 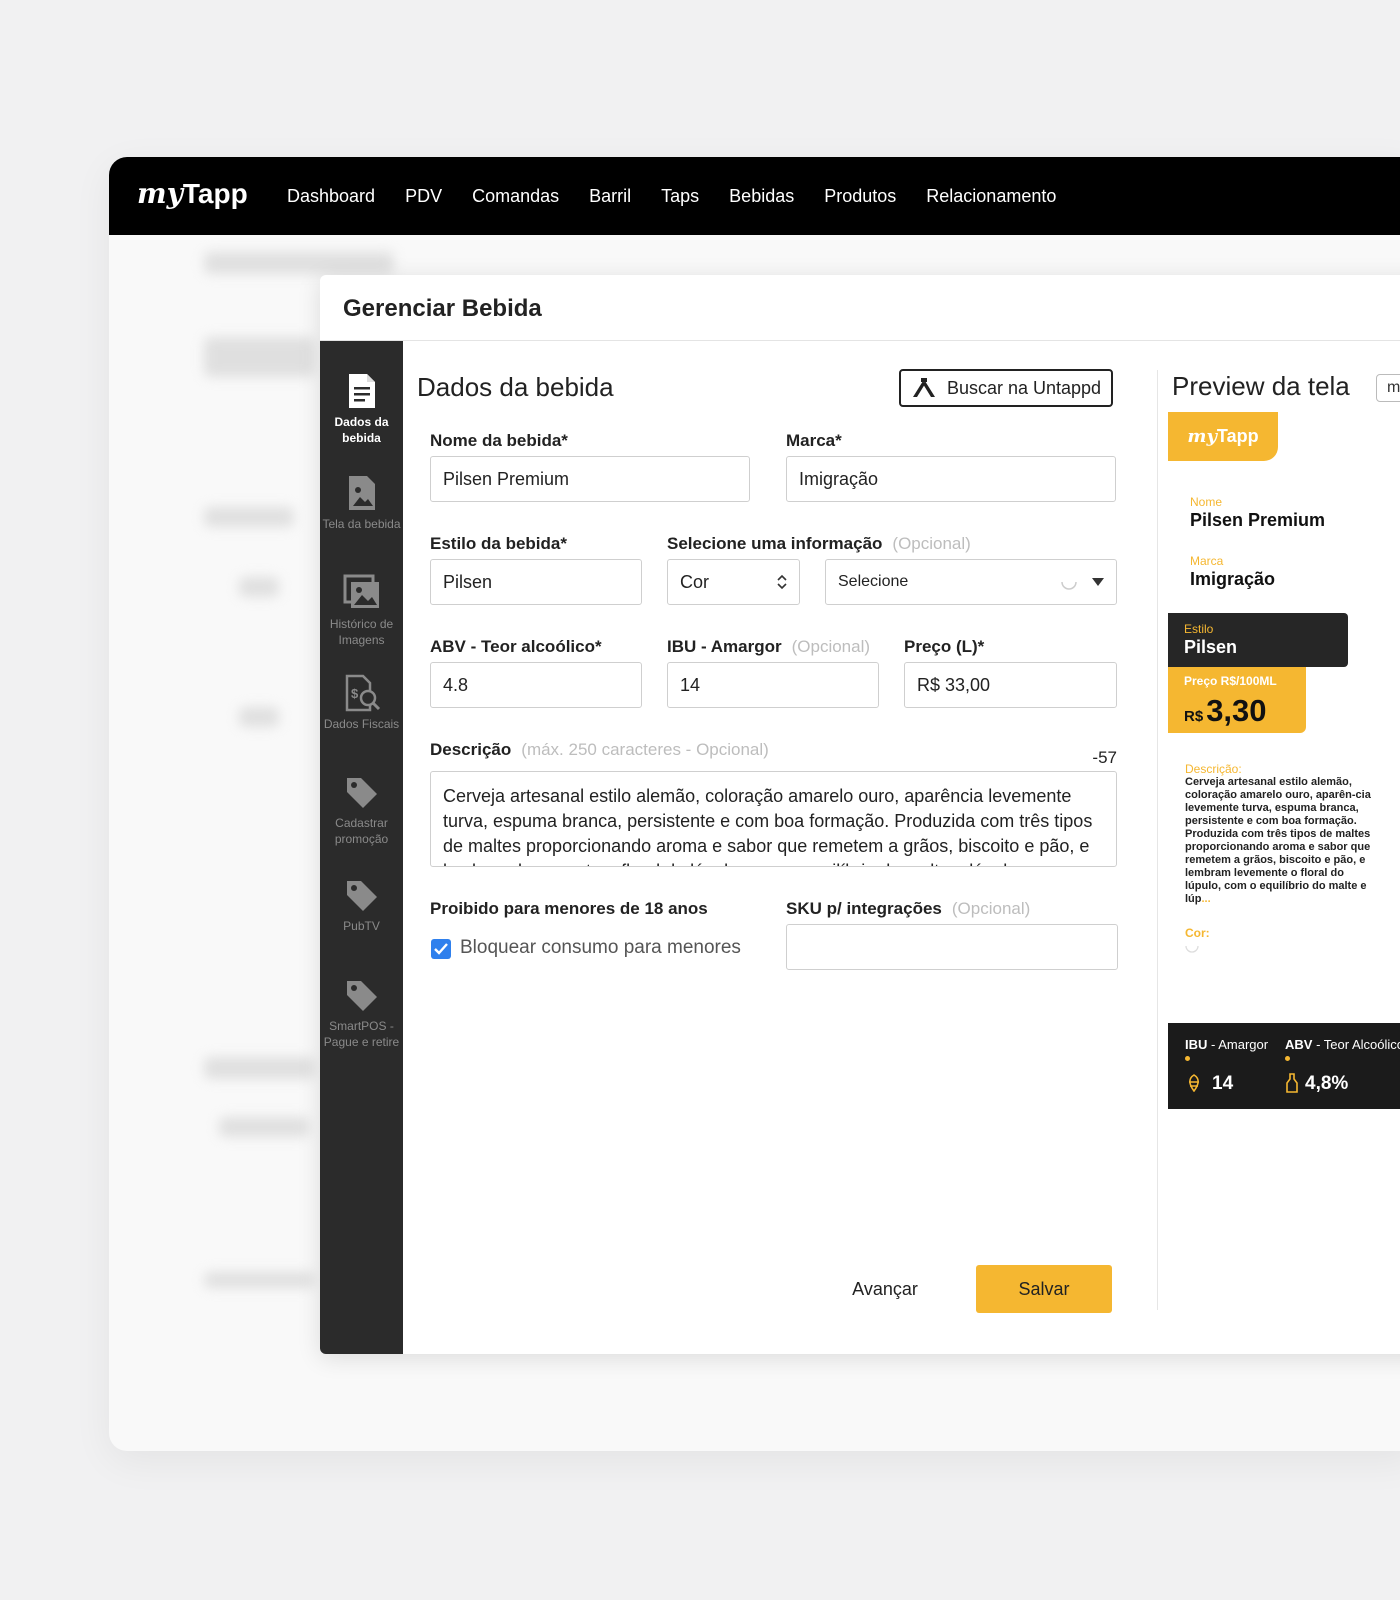 What do you see at coordinates (1187, 1058) in the screenshot?
I see `preview-ibu-dot` at bounding box center [1187, 1058].